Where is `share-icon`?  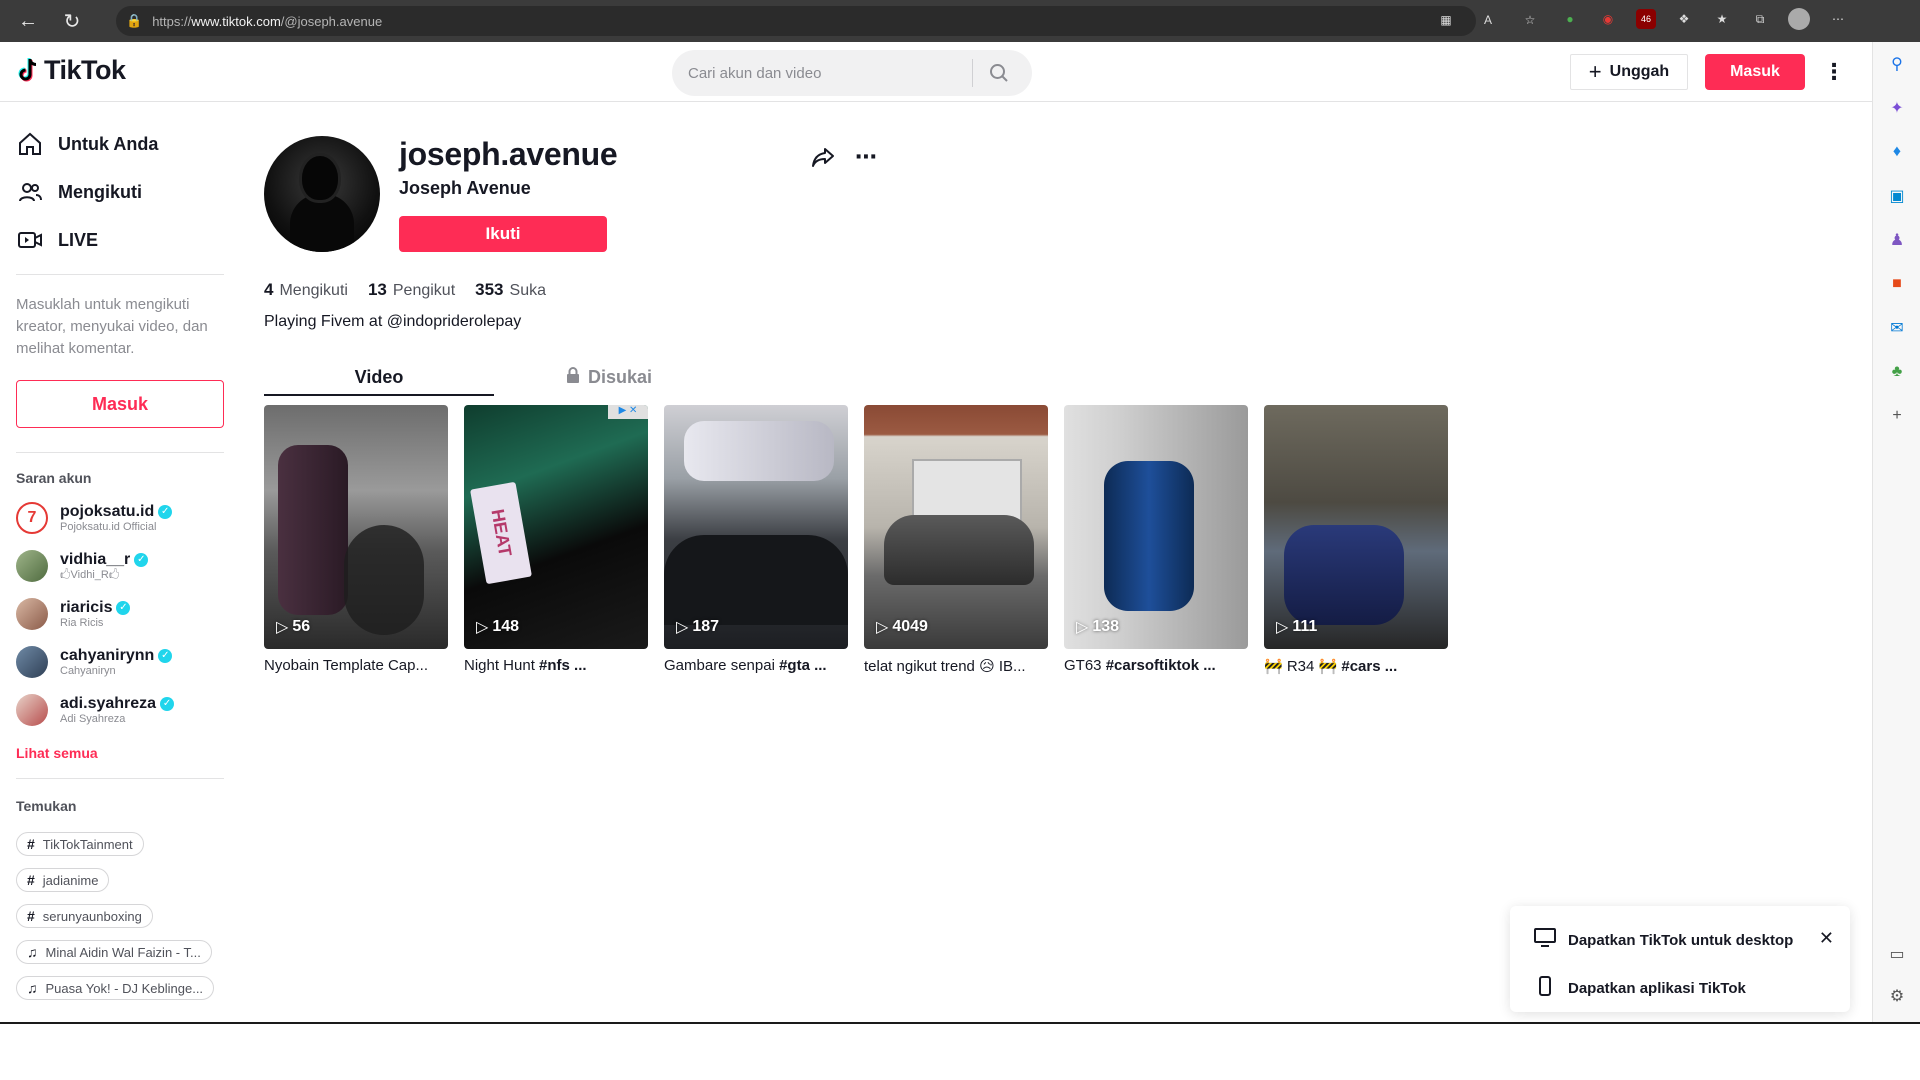
share-icon is located at coordinates (824, 158).